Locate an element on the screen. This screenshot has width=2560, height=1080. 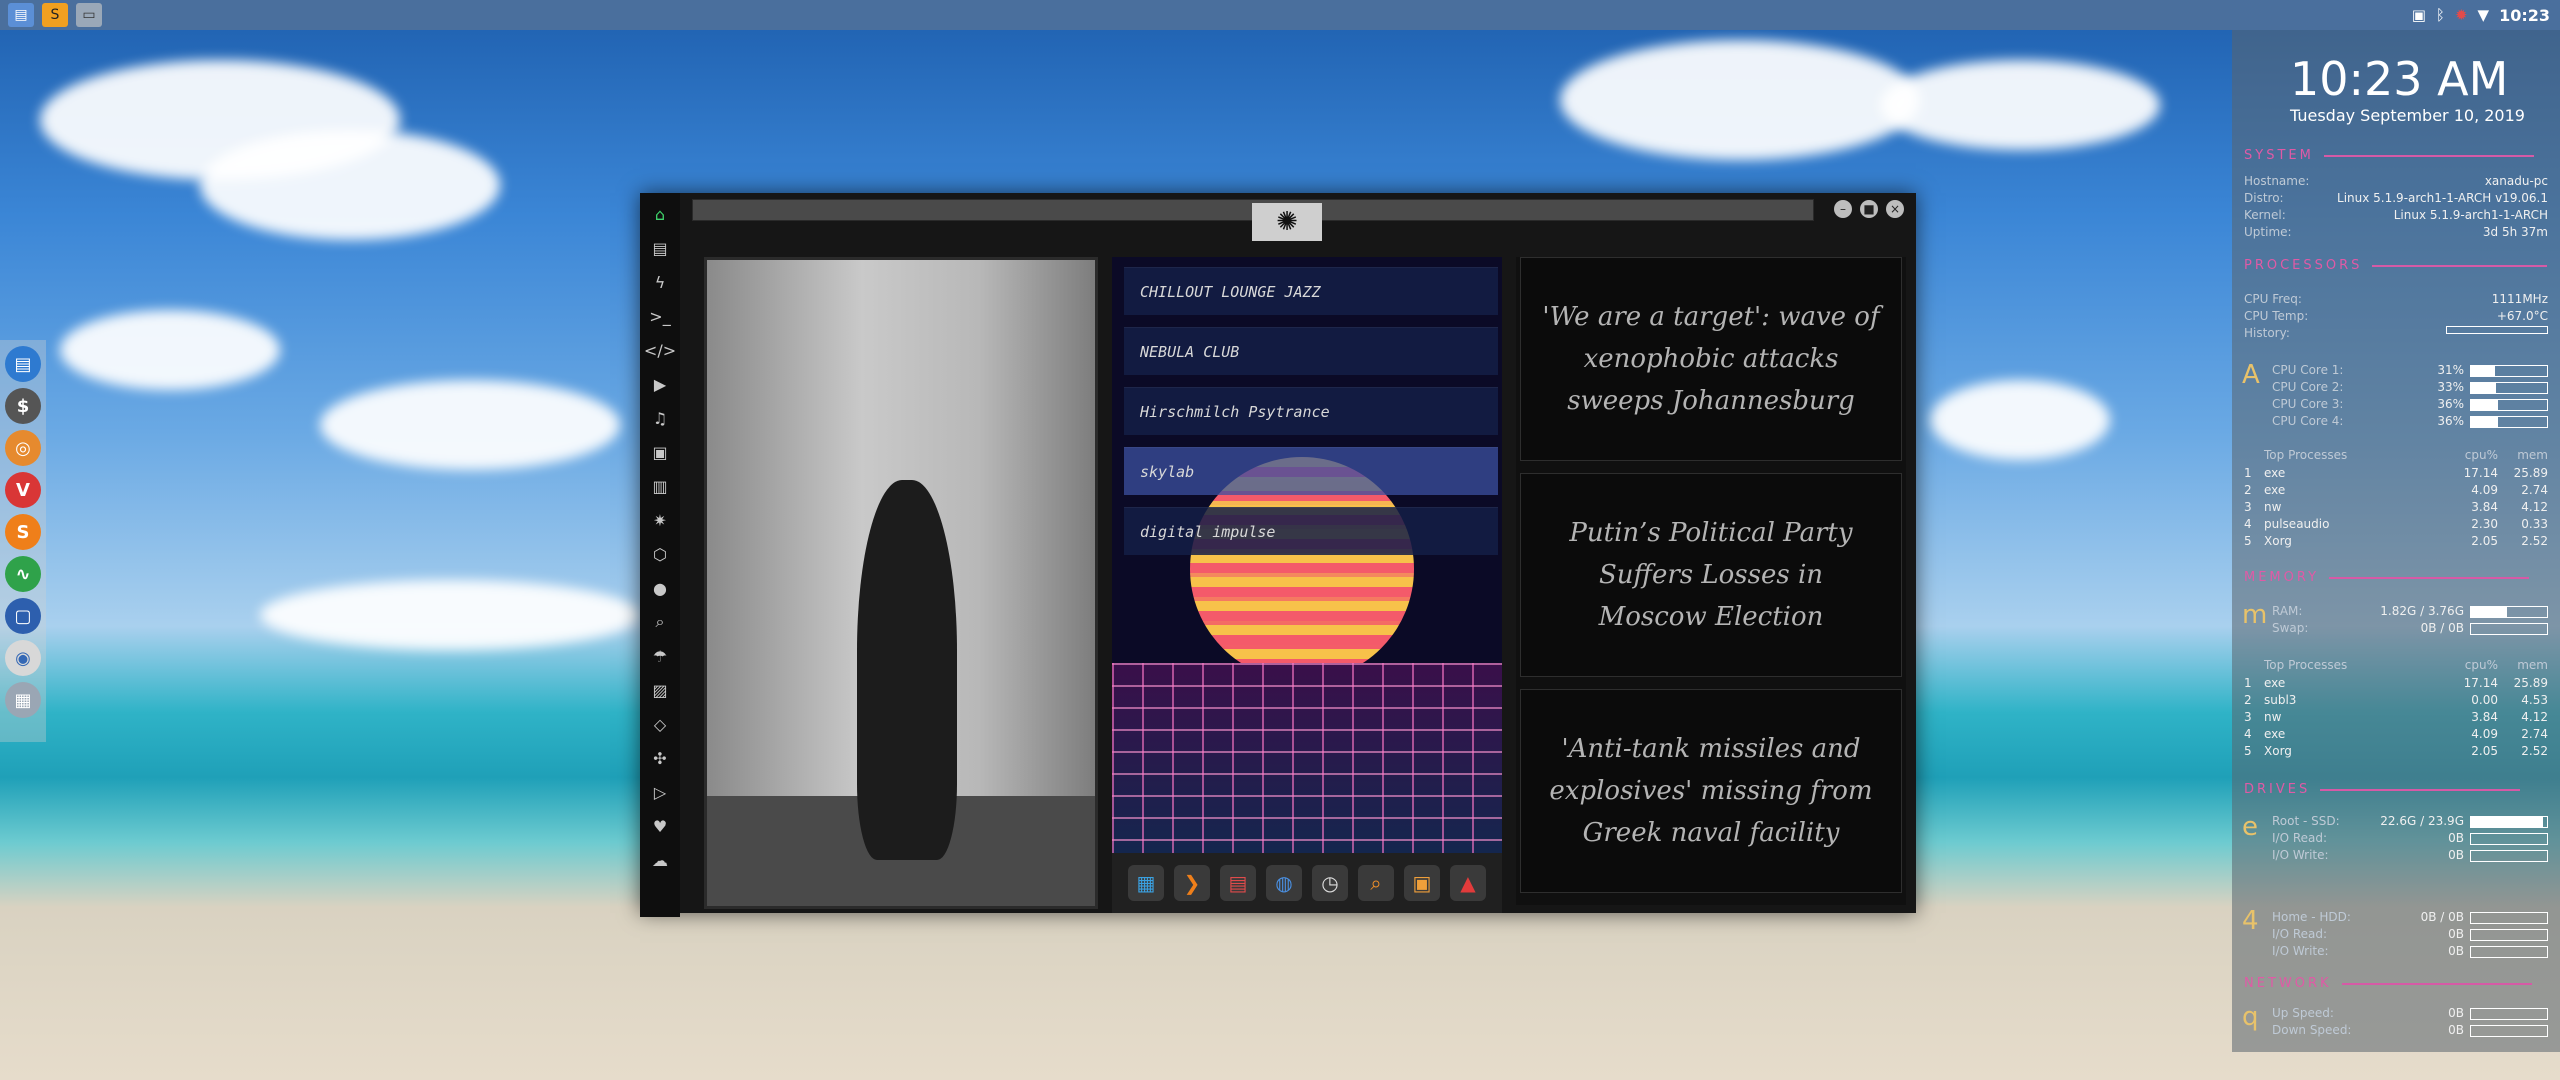
chrome-icon: ◉ is located at coordinates (23, 658).